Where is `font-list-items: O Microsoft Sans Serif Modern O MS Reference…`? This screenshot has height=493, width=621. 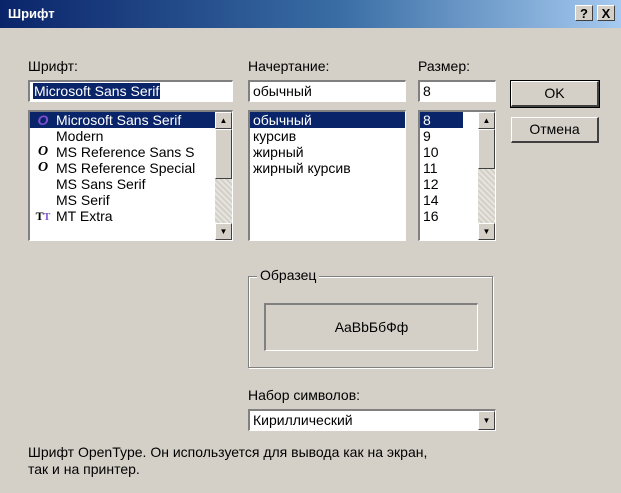 font-list-items: O Microsoft Sans Serif Modern O MS Reference… is located at coordinates (131, 168).